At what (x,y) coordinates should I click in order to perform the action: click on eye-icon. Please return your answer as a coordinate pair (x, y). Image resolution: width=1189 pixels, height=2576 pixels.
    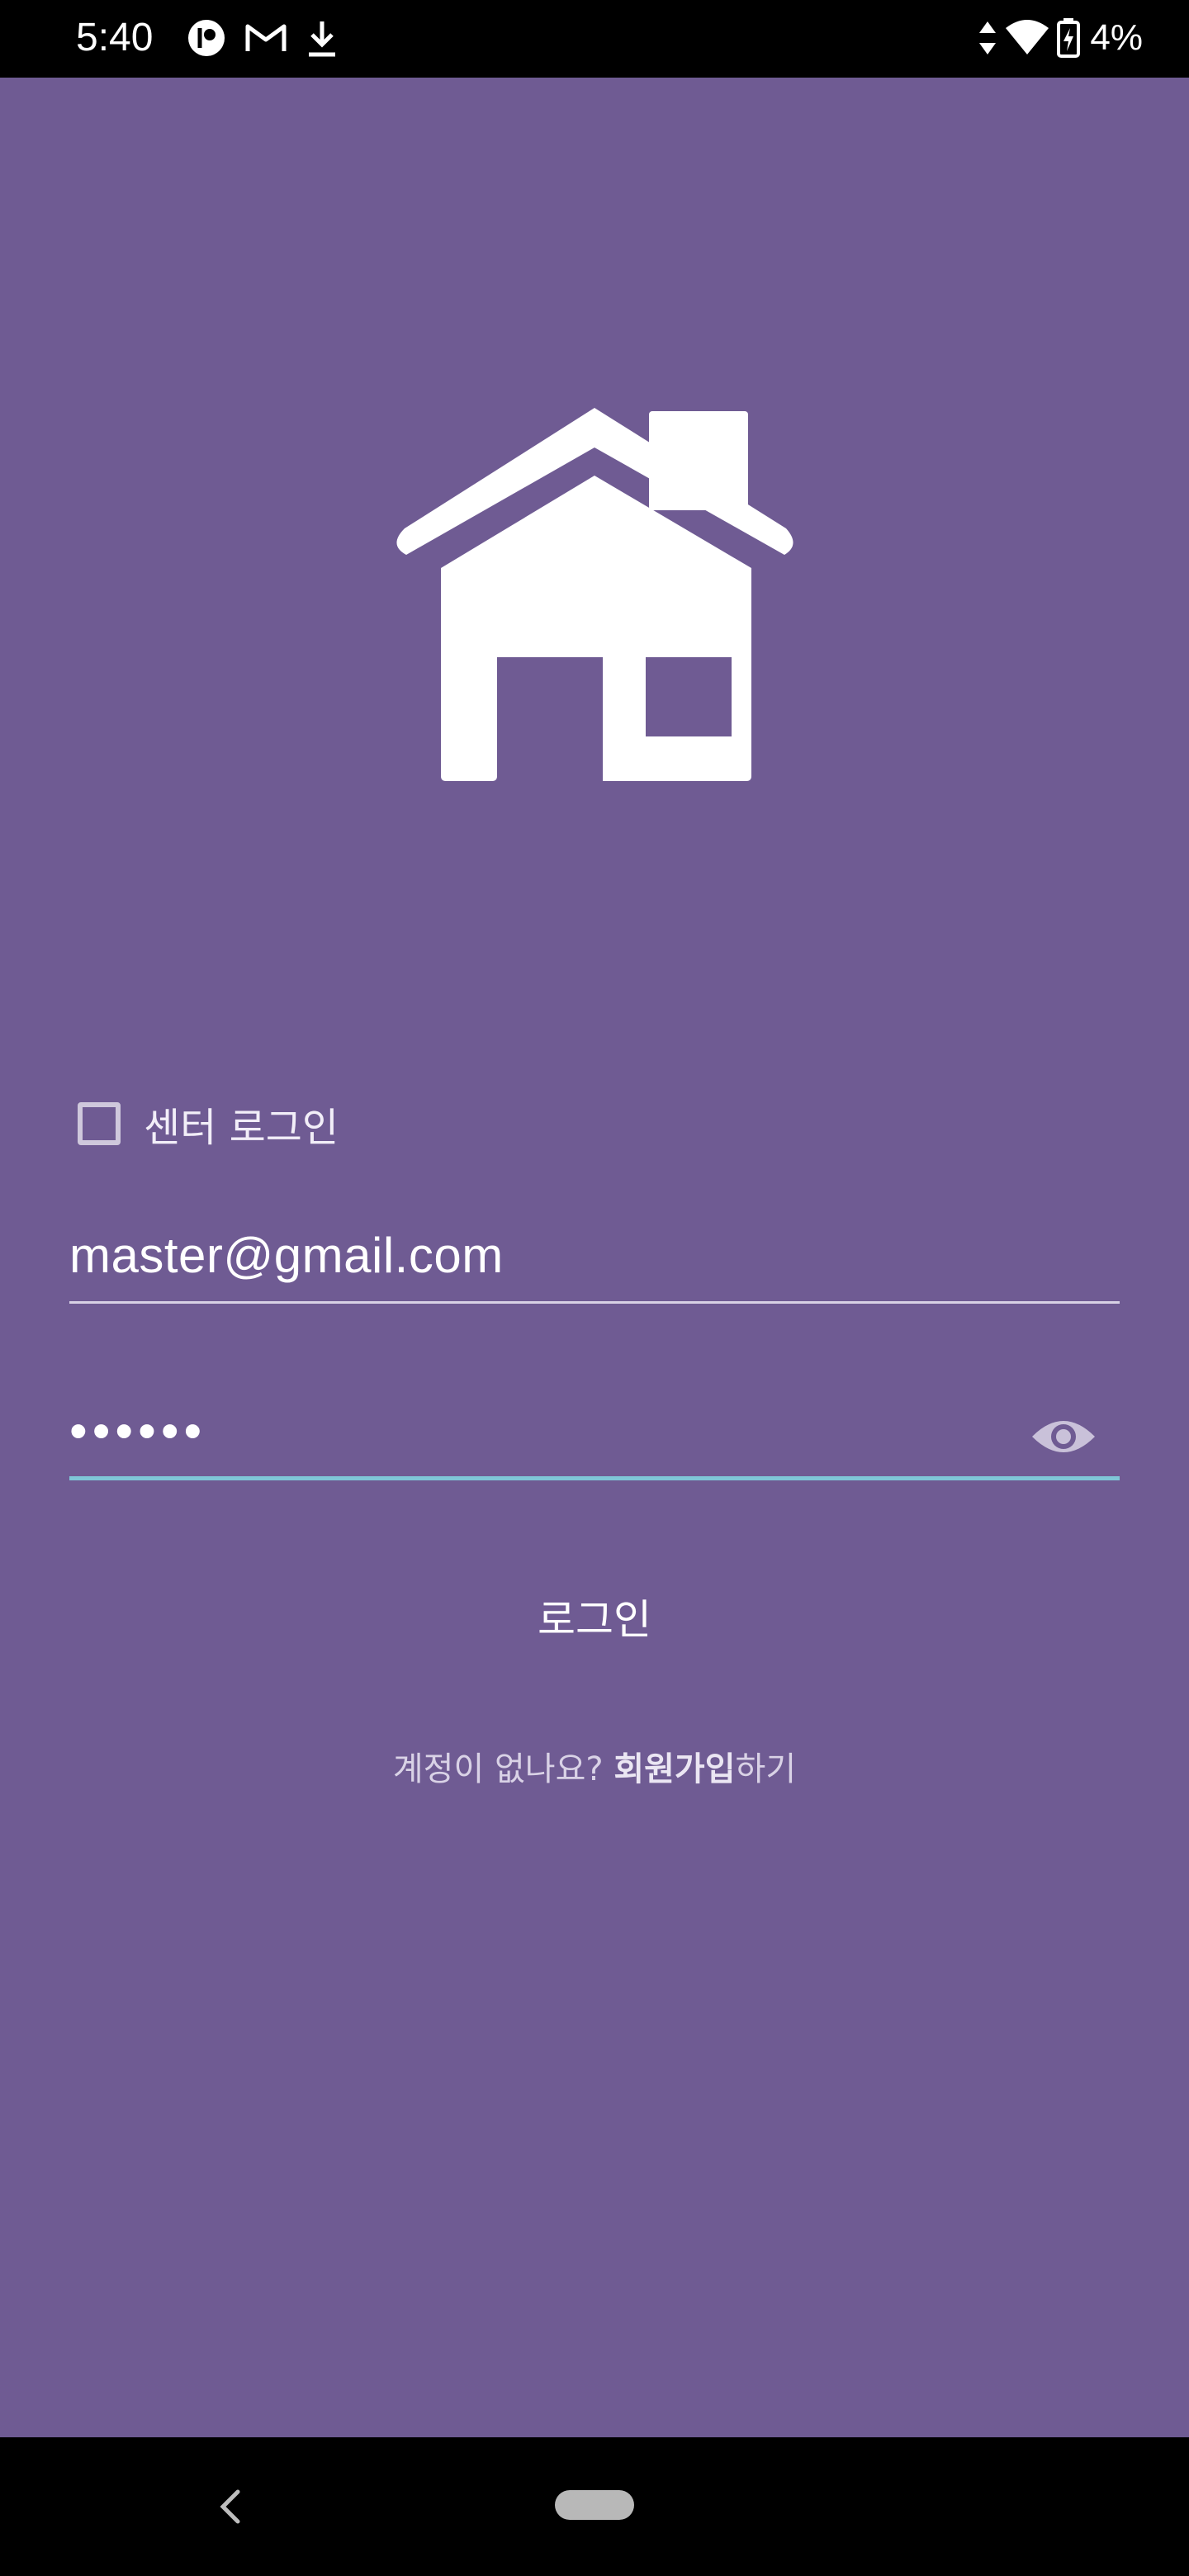
    Looking at the image, I should click on (1063, 1436).